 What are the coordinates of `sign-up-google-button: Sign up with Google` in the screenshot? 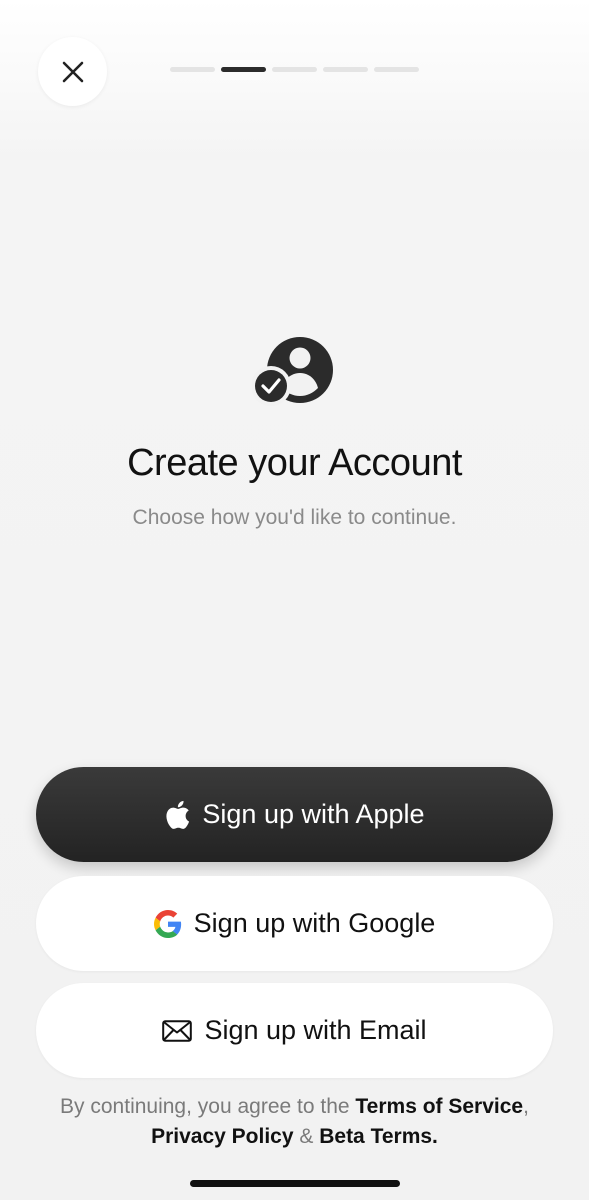 It's located at (294, 923).